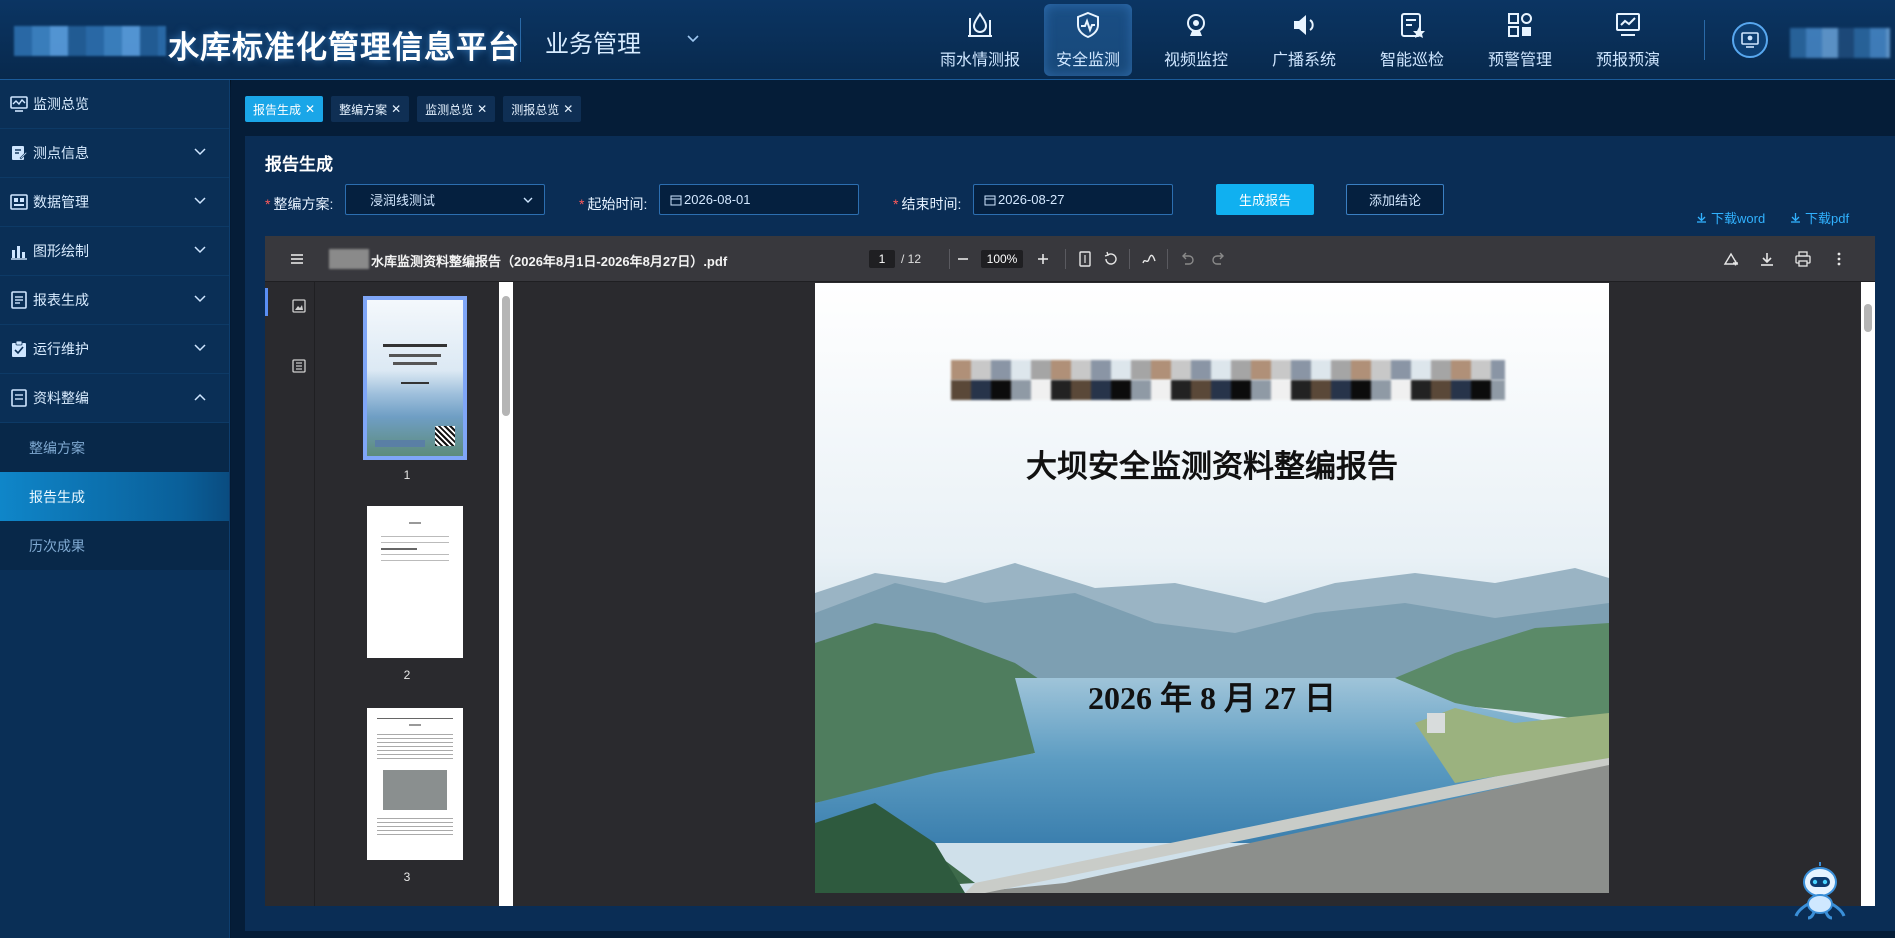 This screenshot has width=1895, height=938. I want to click on start-date-input: 2026-08-01, so click(759, 199).